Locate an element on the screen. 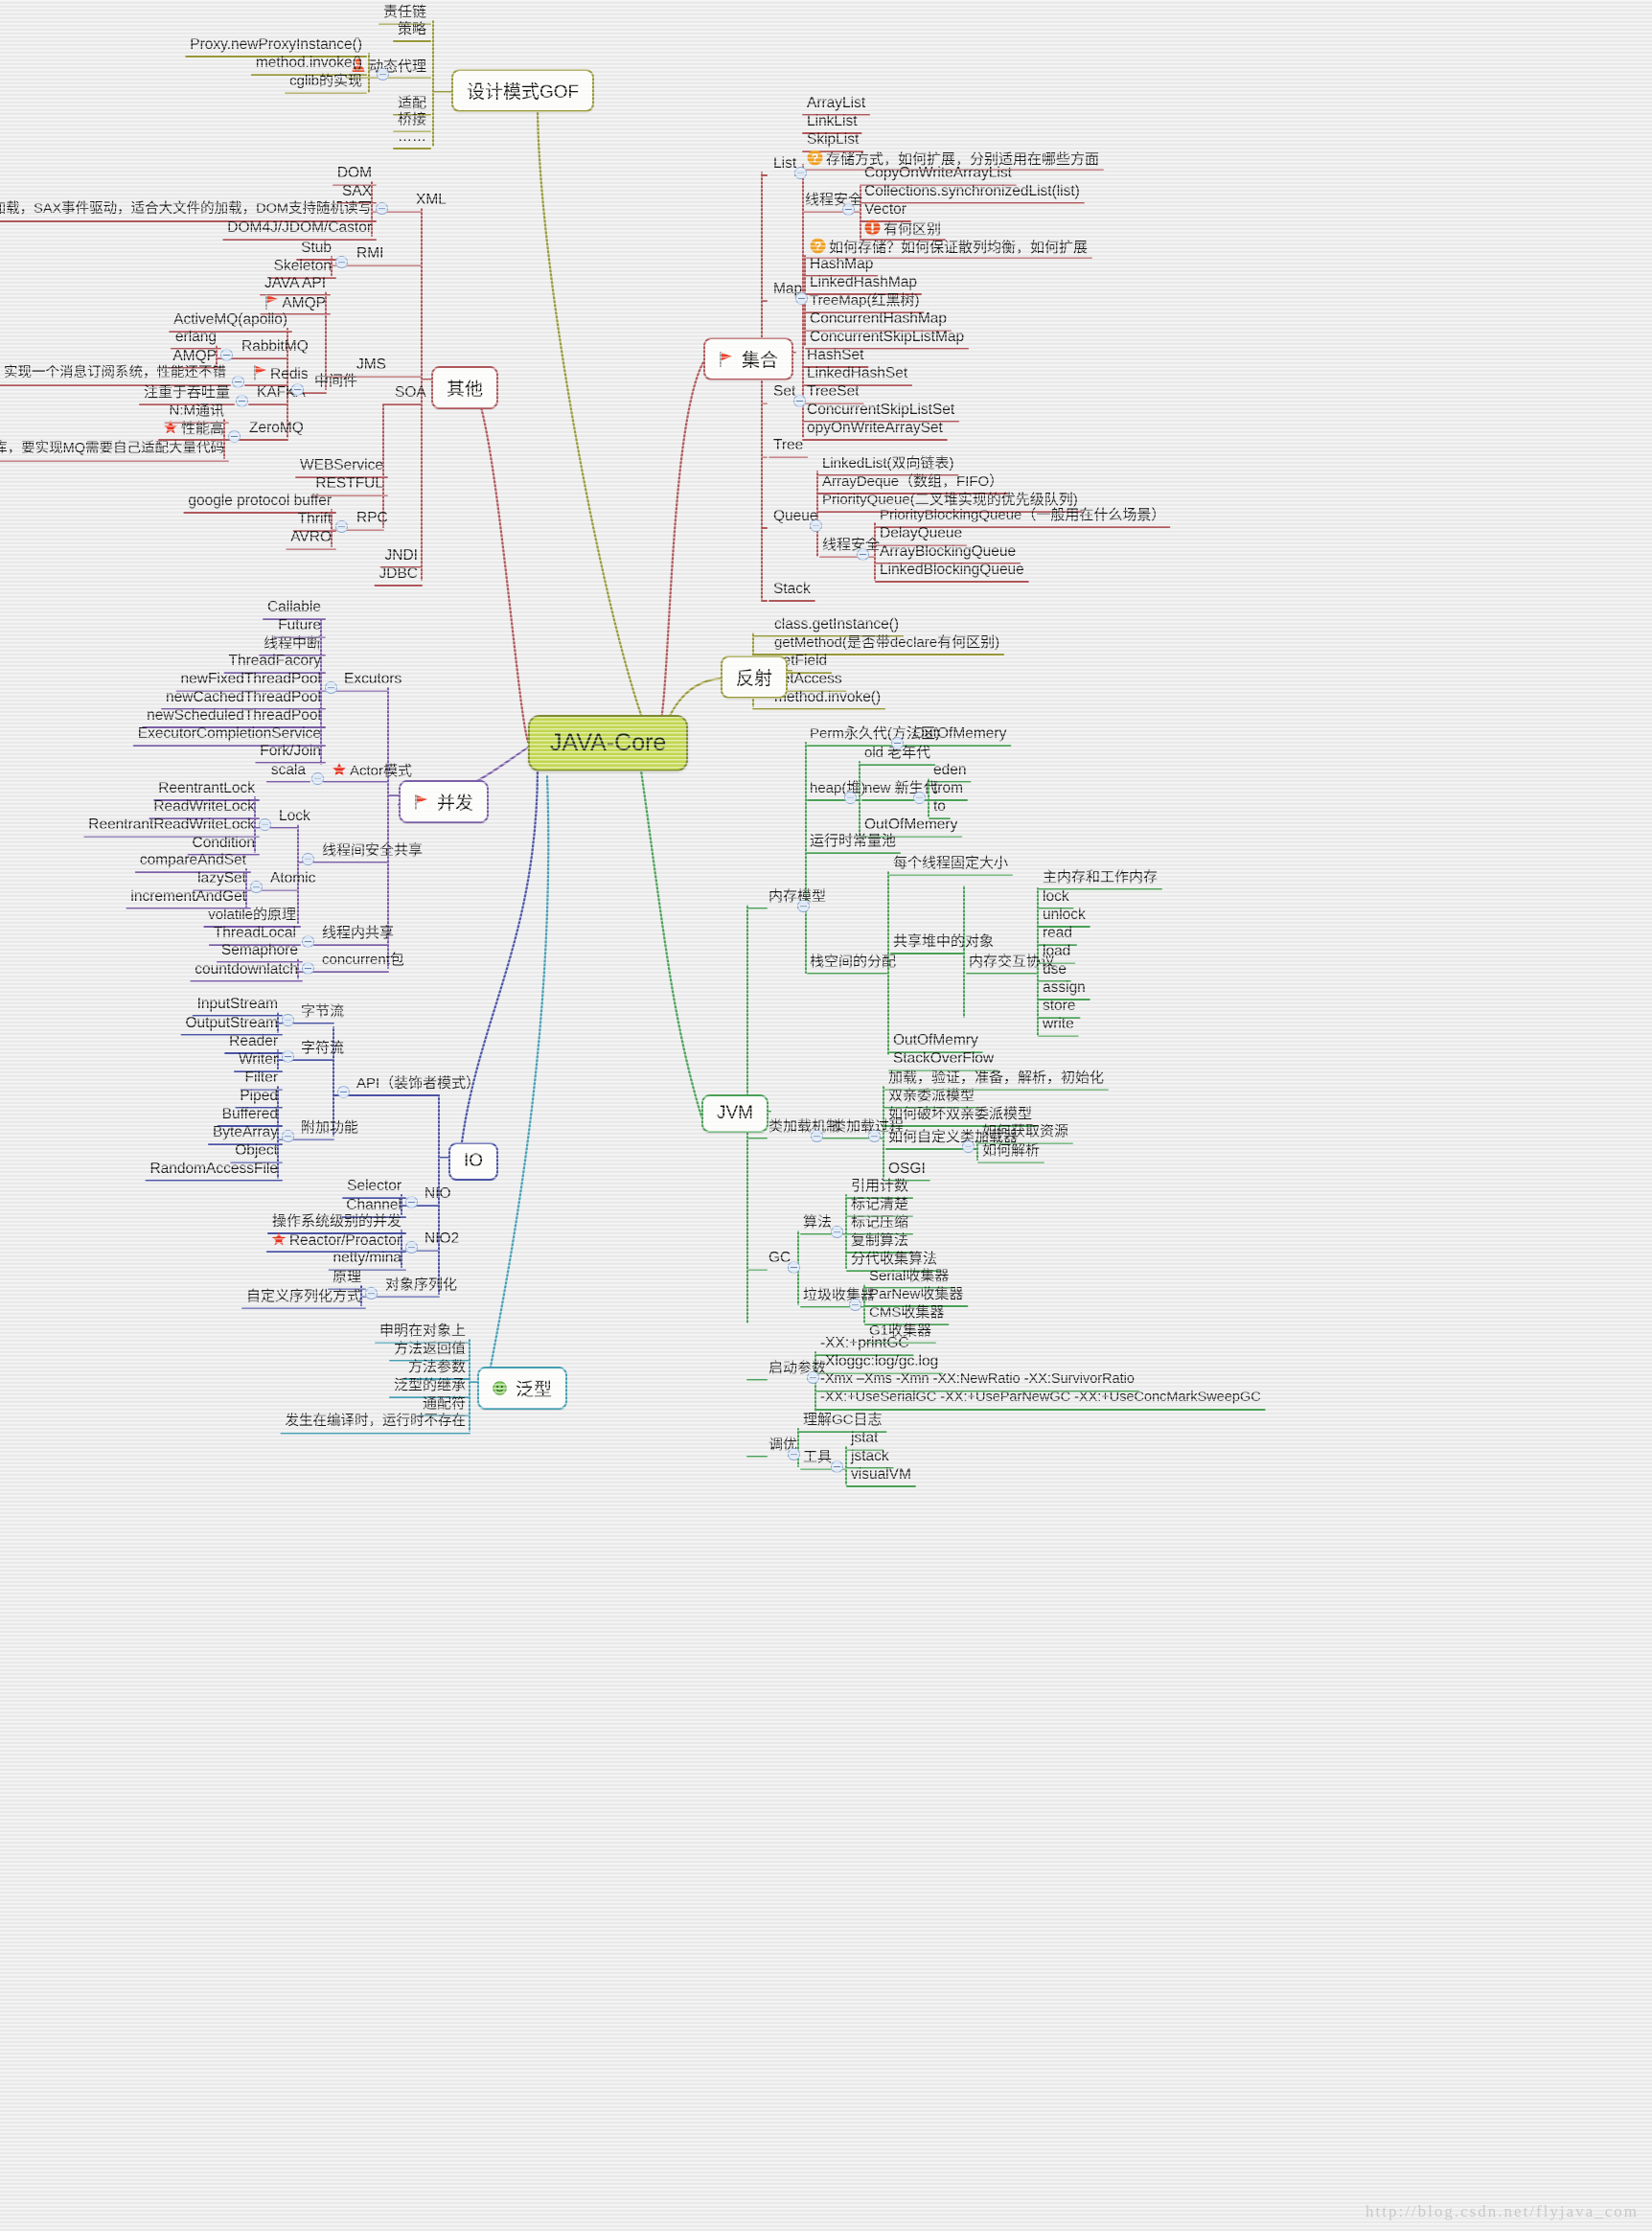 The width and height of the screenshot is (1652, 2231). collapse-dynamic-proxy is located at coordinates (383, 74).